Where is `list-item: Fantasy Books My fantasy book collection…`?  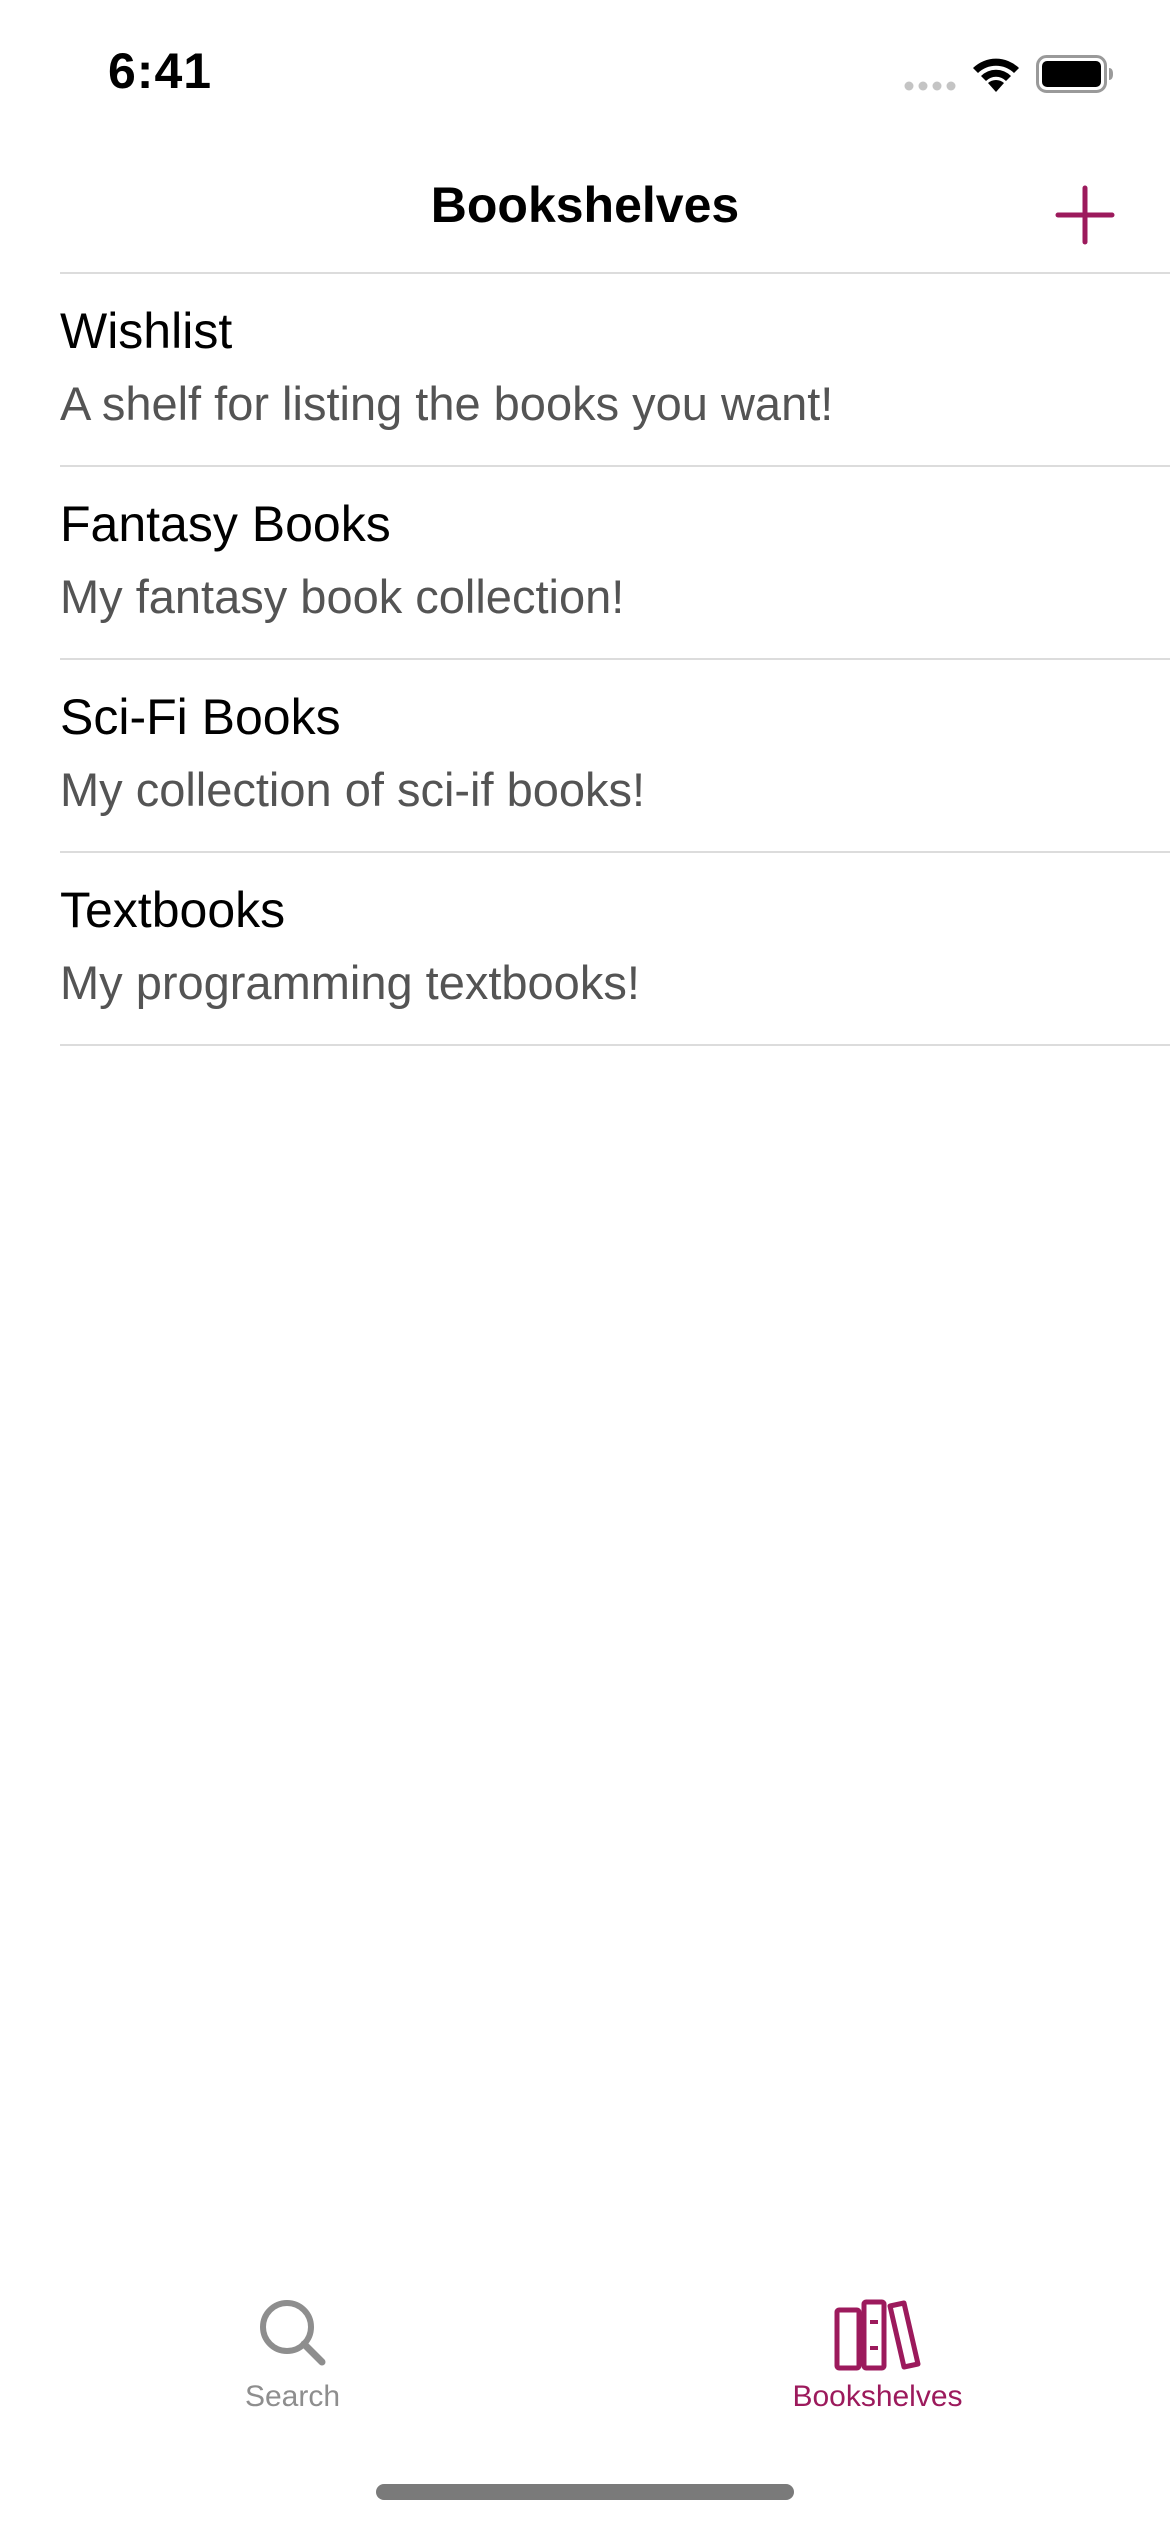 list-item: Fantasy Books My fantasy book collection… is located at coordinates (585, 563).